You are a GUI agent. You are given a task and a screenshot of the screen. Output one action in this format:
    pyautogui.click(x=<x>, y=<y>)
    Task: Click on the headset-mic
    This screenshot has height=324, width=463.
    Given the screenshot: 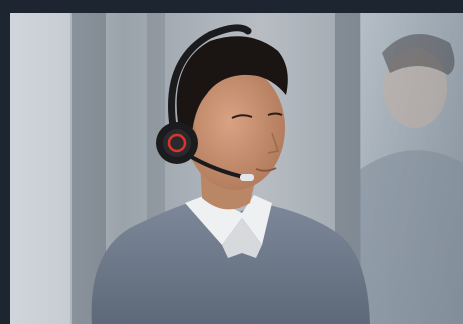 What is the action you would take?
    pyautogui.click(x=247, y=177)
    